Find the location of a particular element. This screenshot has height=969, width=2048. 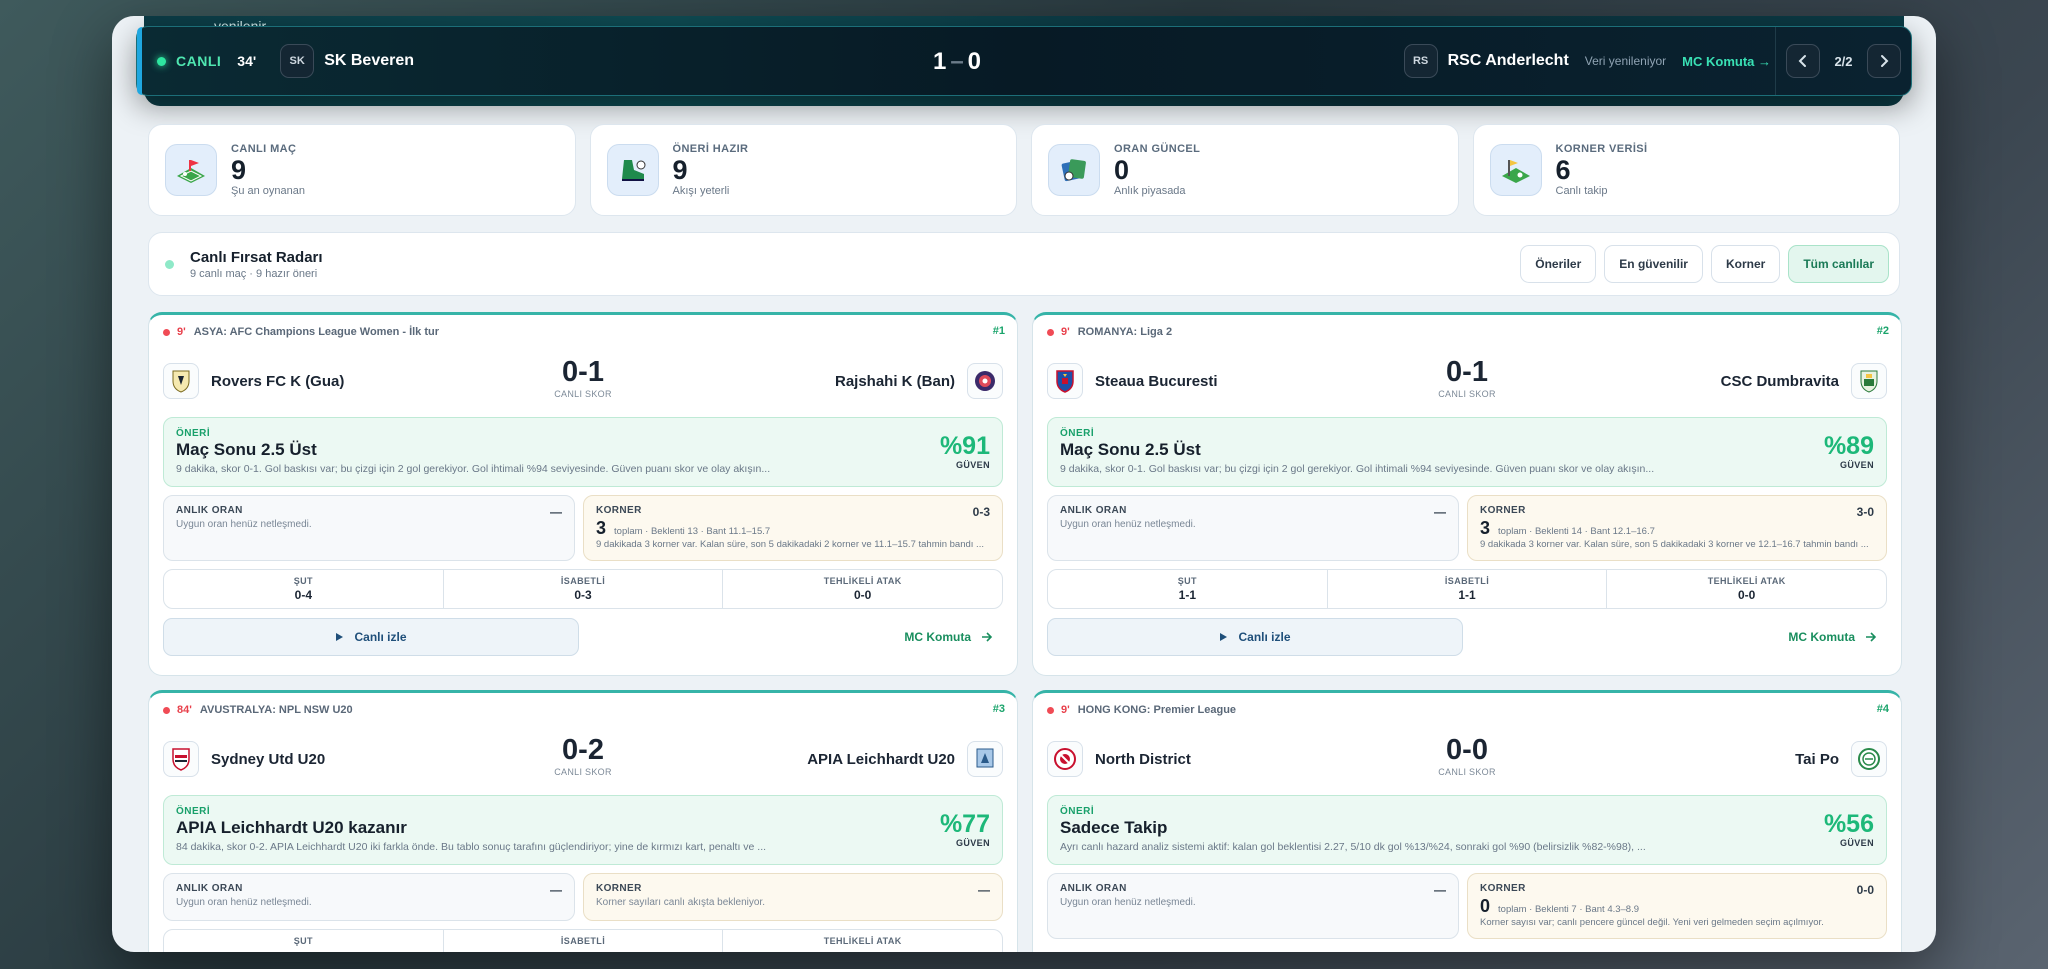

stat-value: 9 is located at coordinates (680, 170).